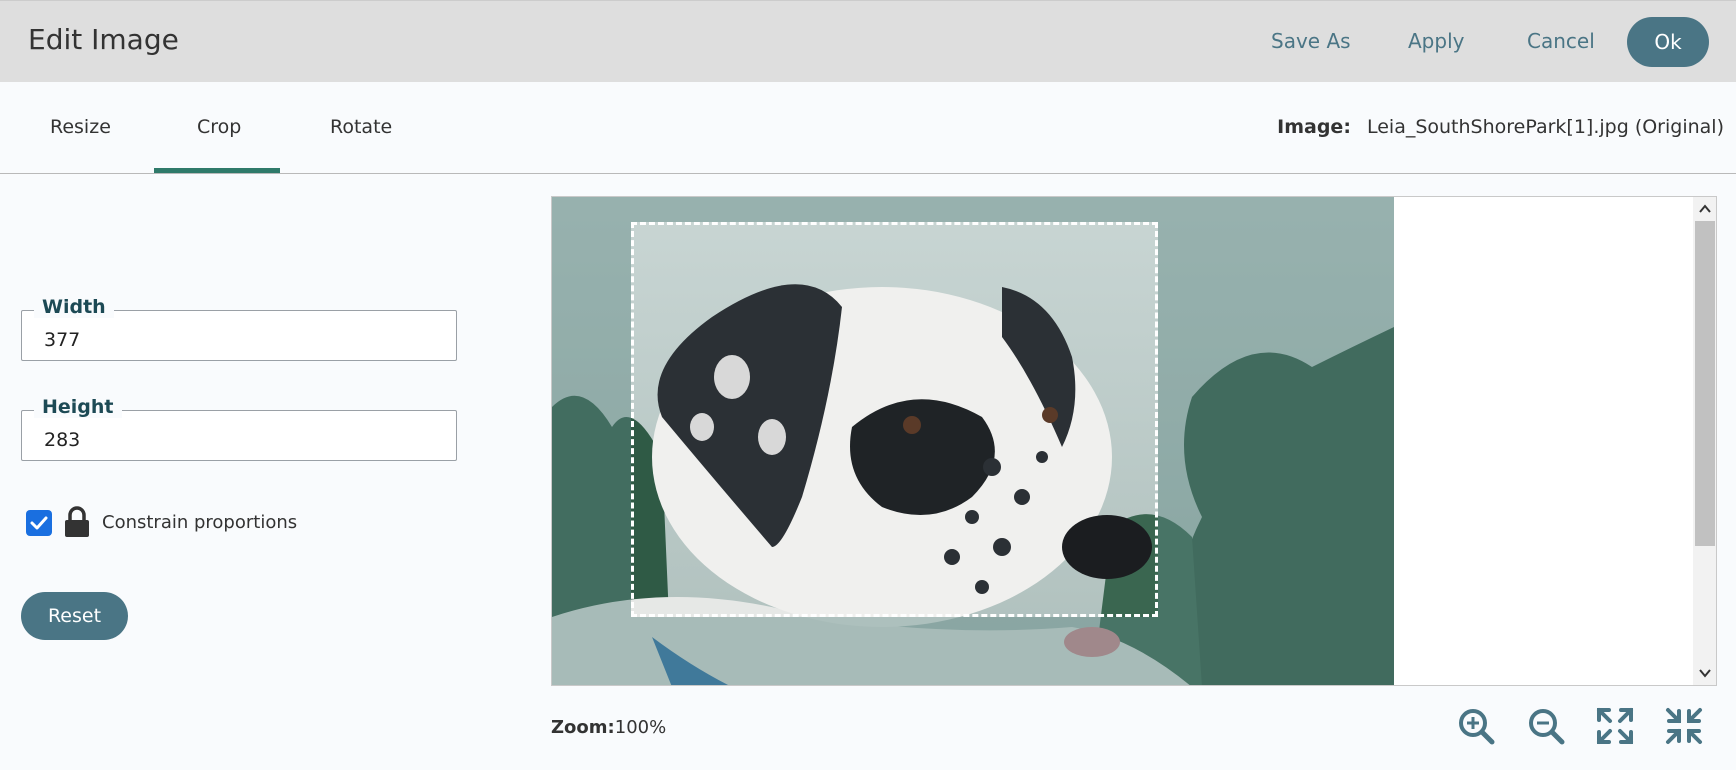 The image size is (1736, 770). What do you see at coordinates (640, 727) in the screenshot?
I see `zoom-value: 100%` at bounding box center [640, 727].